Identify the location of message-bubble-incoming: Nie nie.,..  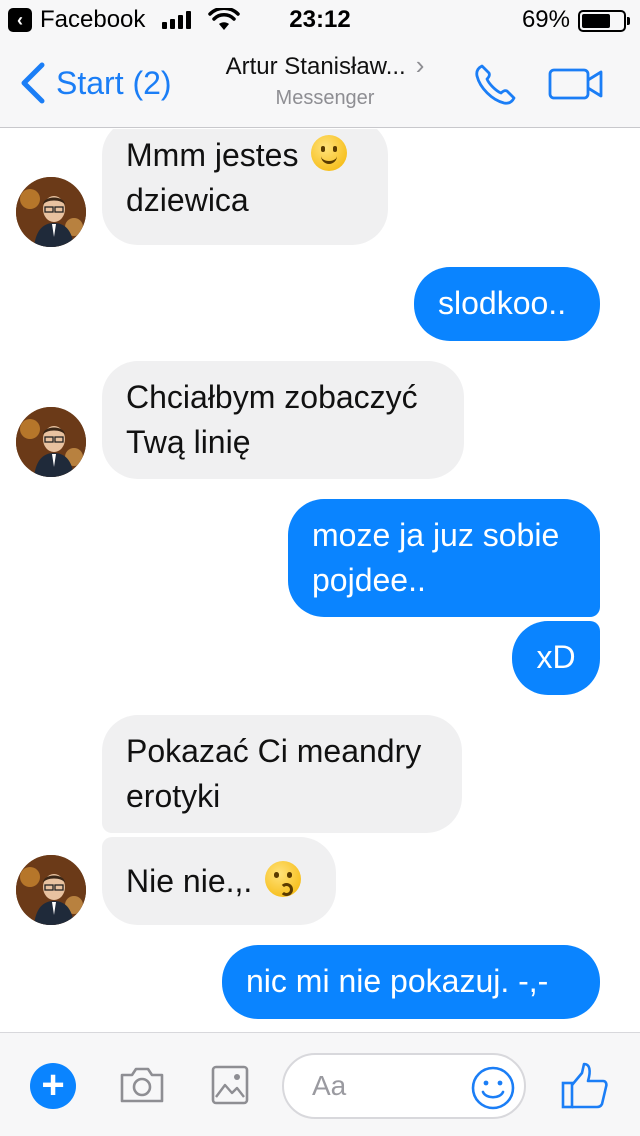
(219, 881).